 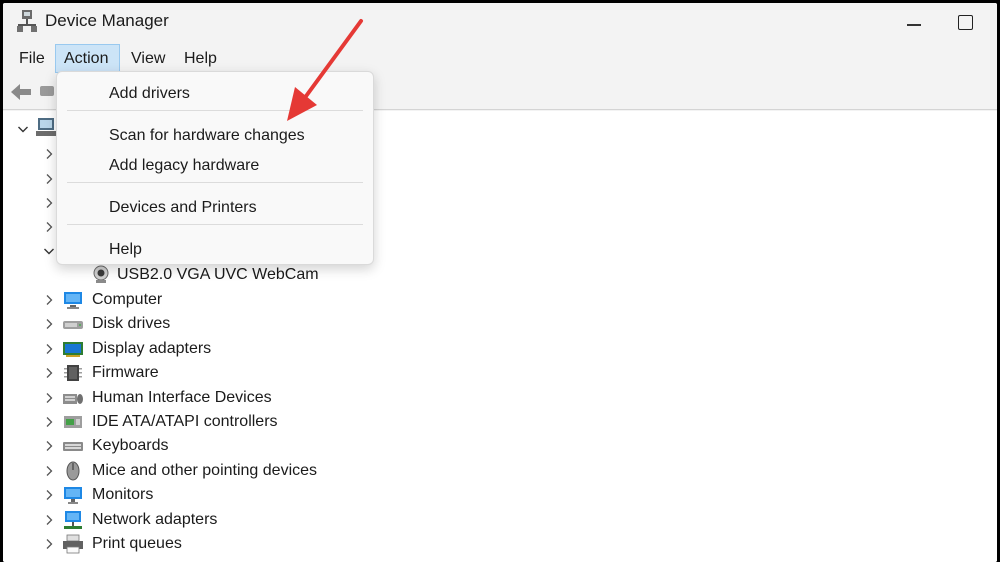 I want to click on tree-category-row: Mice and other pointing devices, so click(x=204, y=471).